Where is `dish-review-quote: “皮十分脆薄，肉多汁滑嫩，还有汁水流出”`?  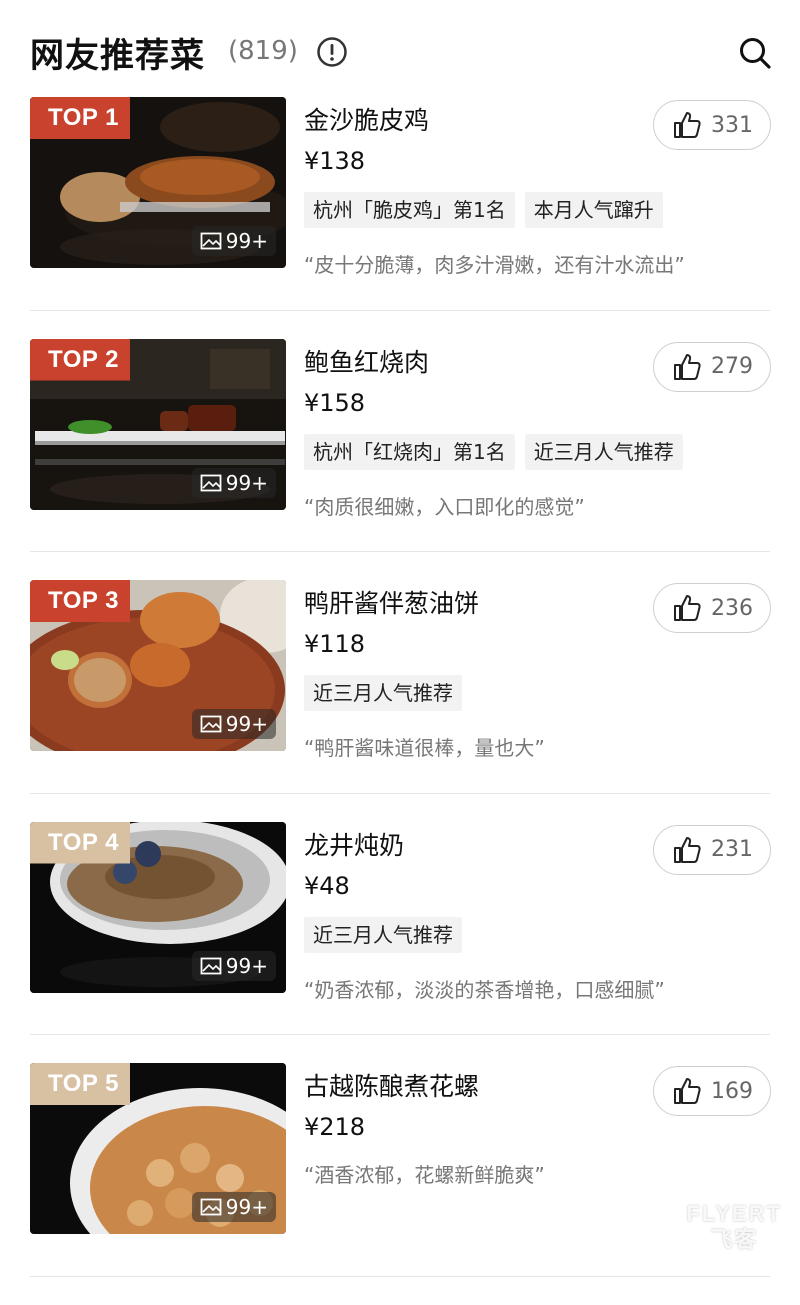 dish-review-quote: “皮十分脆薄，肉多汁滑嫩，还有汁水流出” is located at coordinates (494, 265).